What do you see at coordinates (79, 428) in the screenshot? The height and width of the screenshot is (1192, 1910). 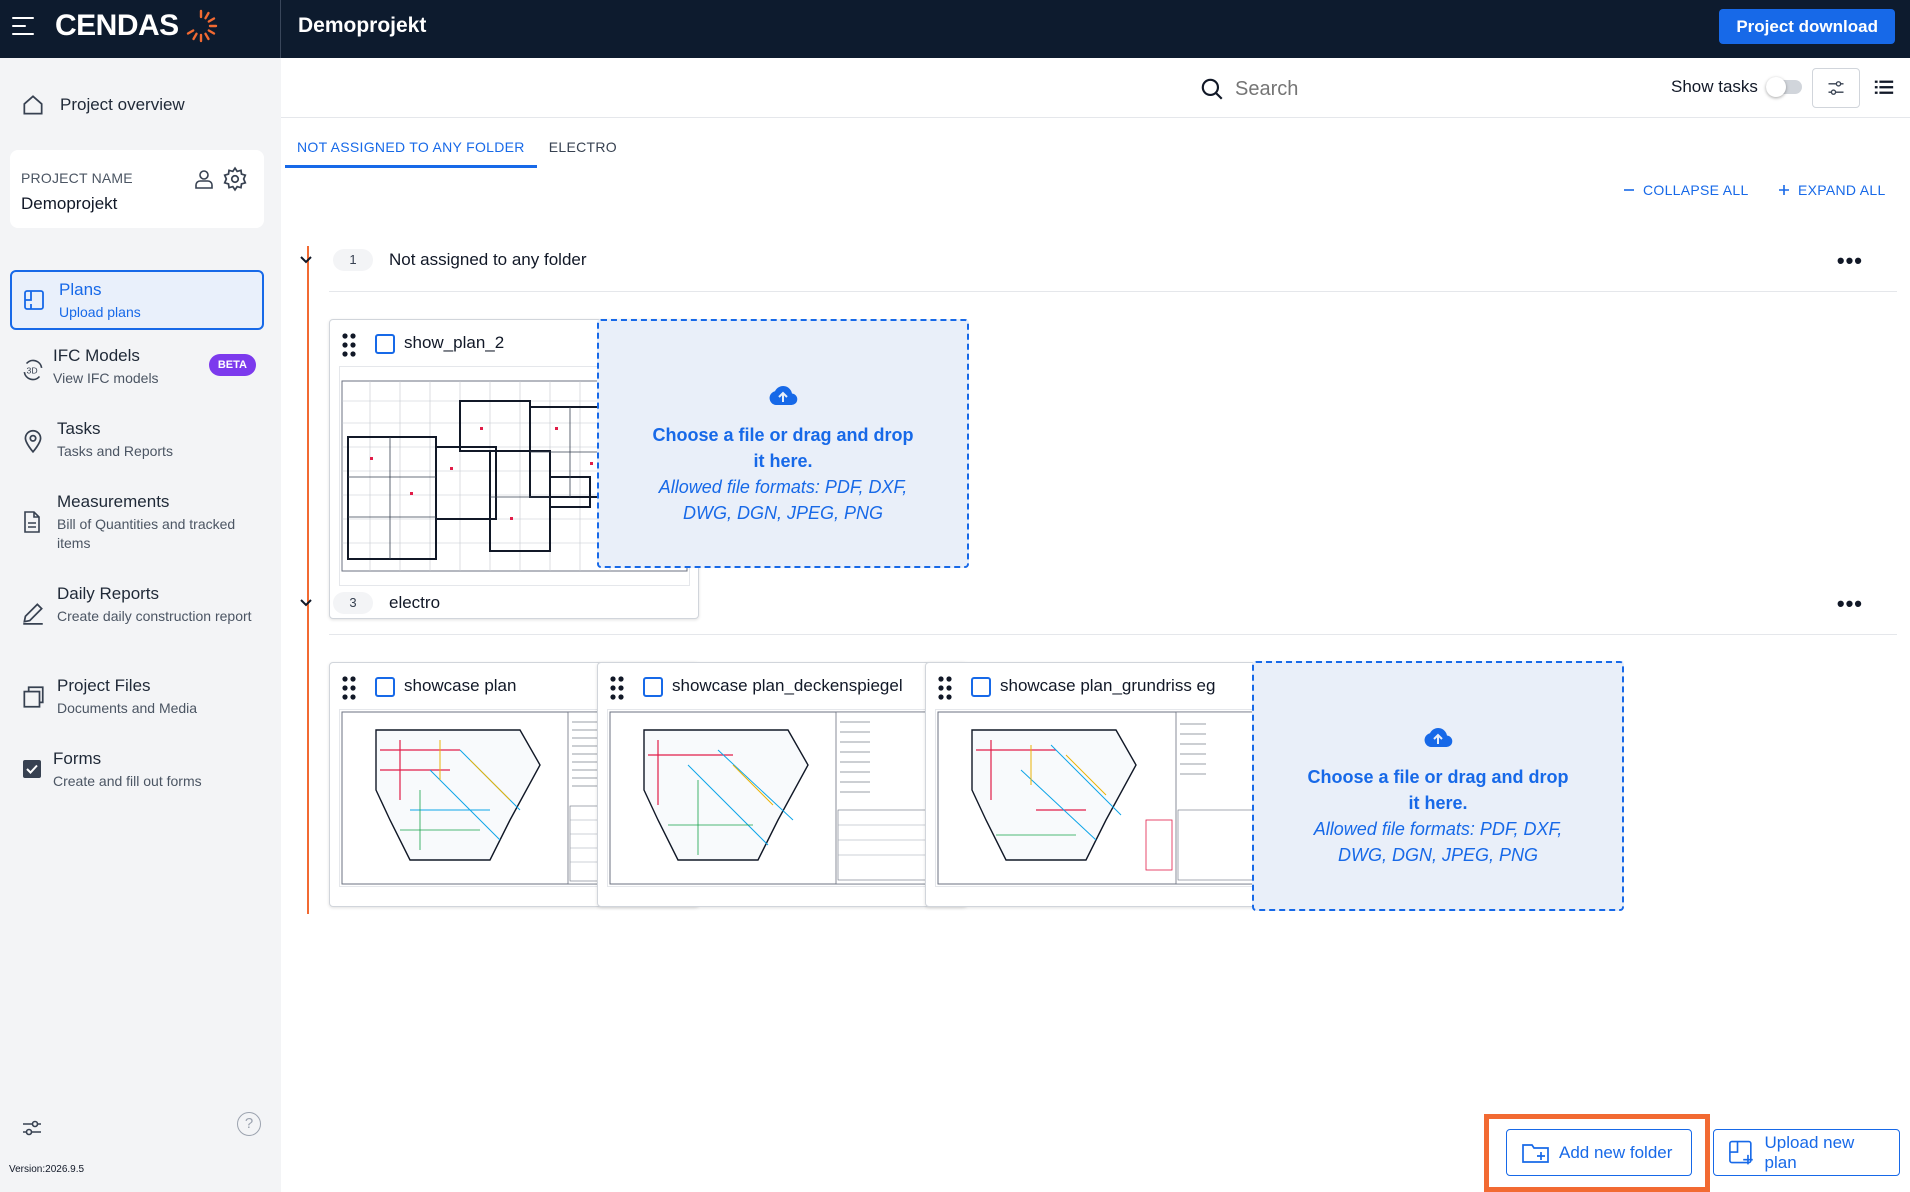 I see `nav-tasks-title: Tasks` at bounding box center [79, 428].